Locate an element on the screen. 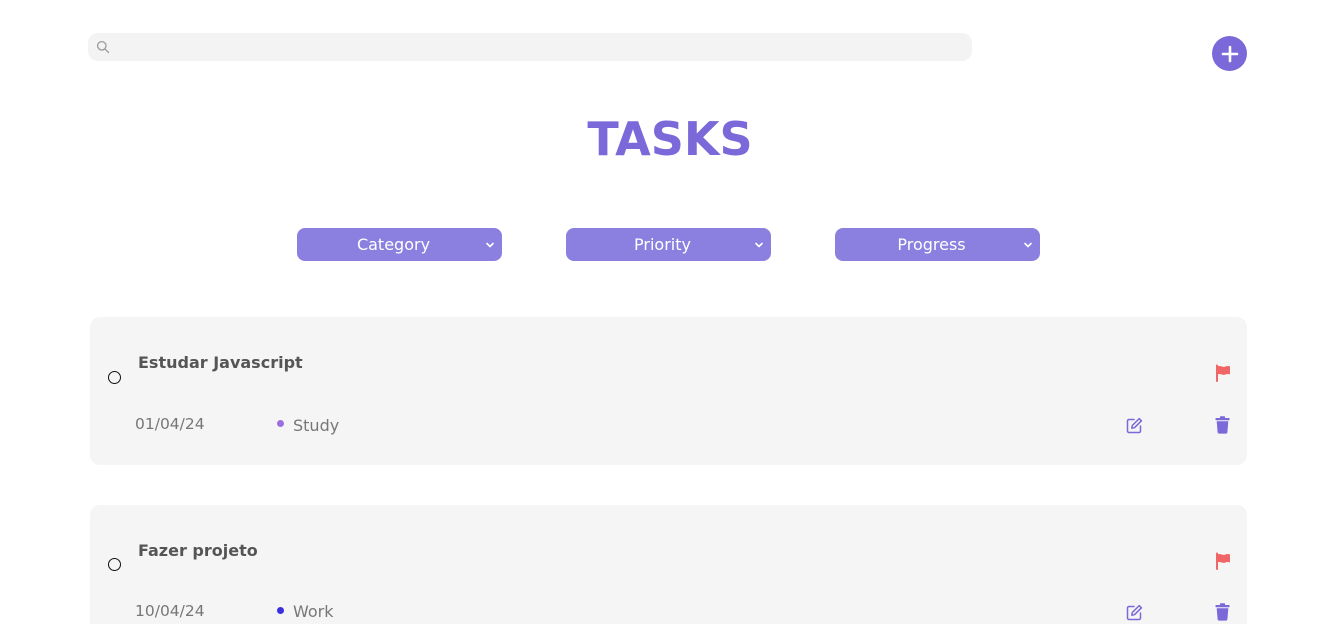 The width and height of the screenshot is (1340, 624). category-filter-label: Category is located at coordinates (393, 244).